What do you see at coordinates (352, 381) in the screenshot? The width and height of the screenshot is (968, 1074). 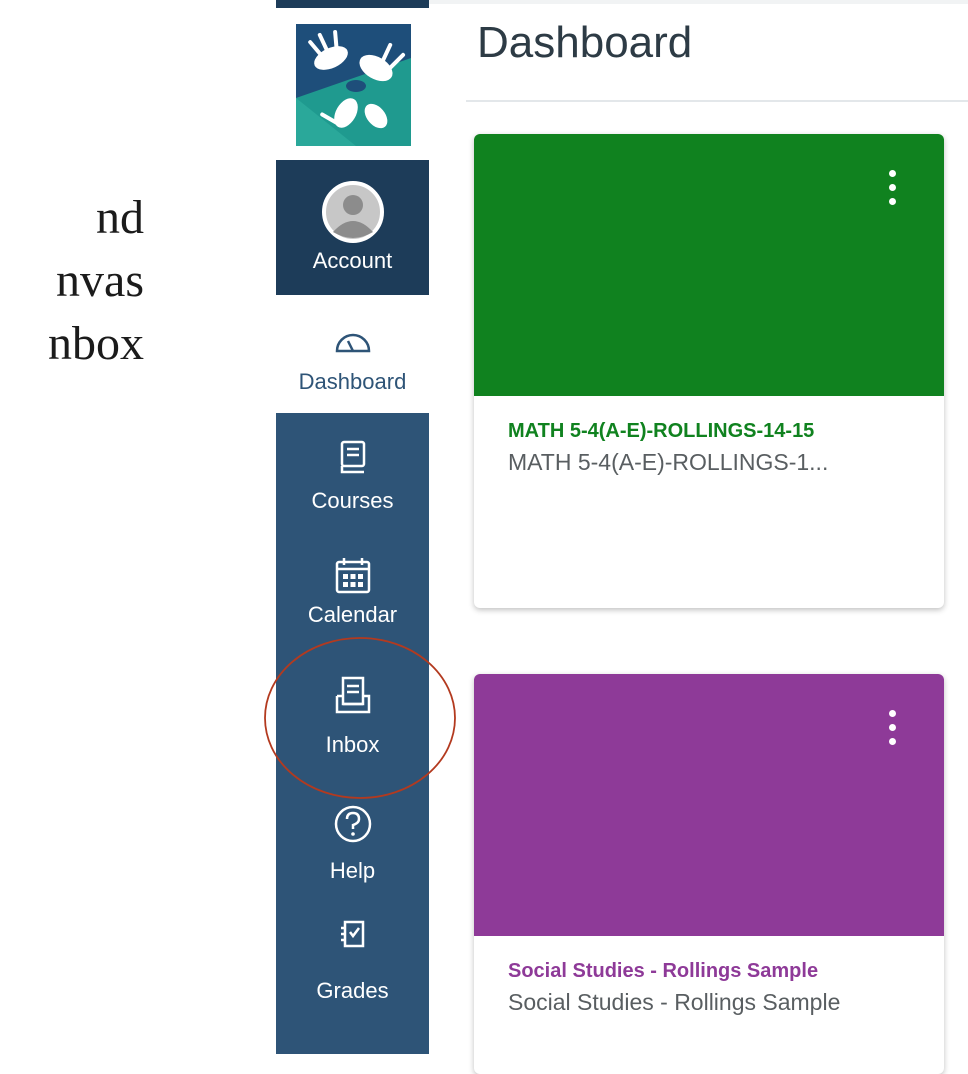 I see `nav-dashboard-label: Dashboard` at bounding box center [352, 381].